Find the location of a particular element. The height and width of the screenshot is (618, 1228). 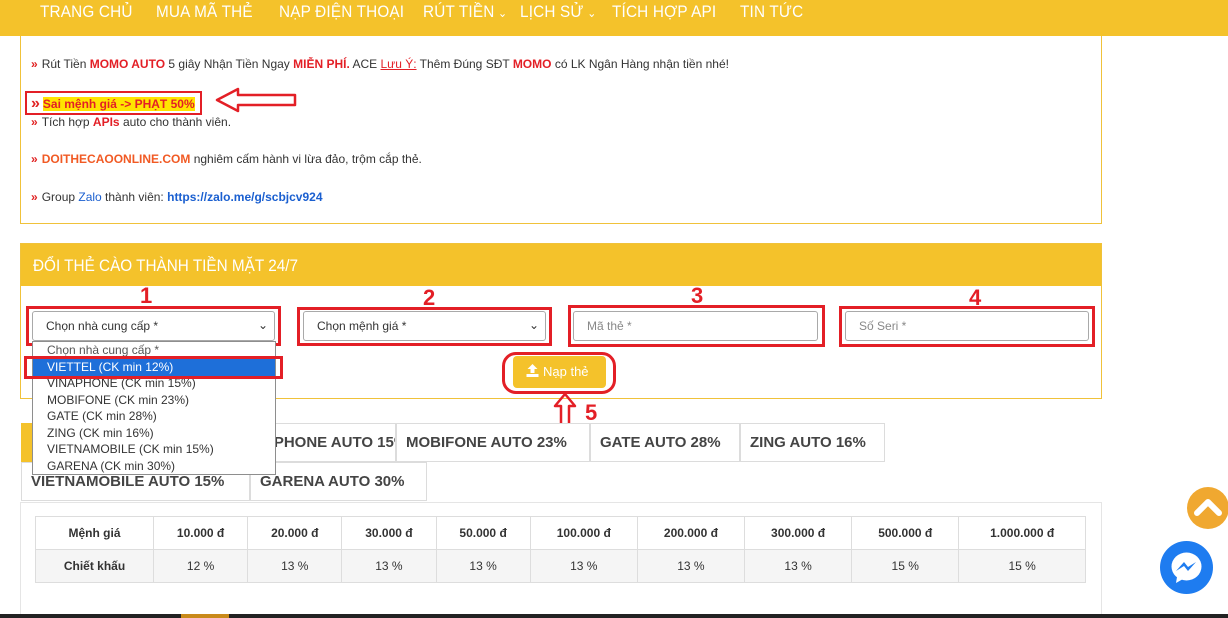

tab-label: VIETNAMOBILE AUTO 15% is located at coordinates (128, 481).